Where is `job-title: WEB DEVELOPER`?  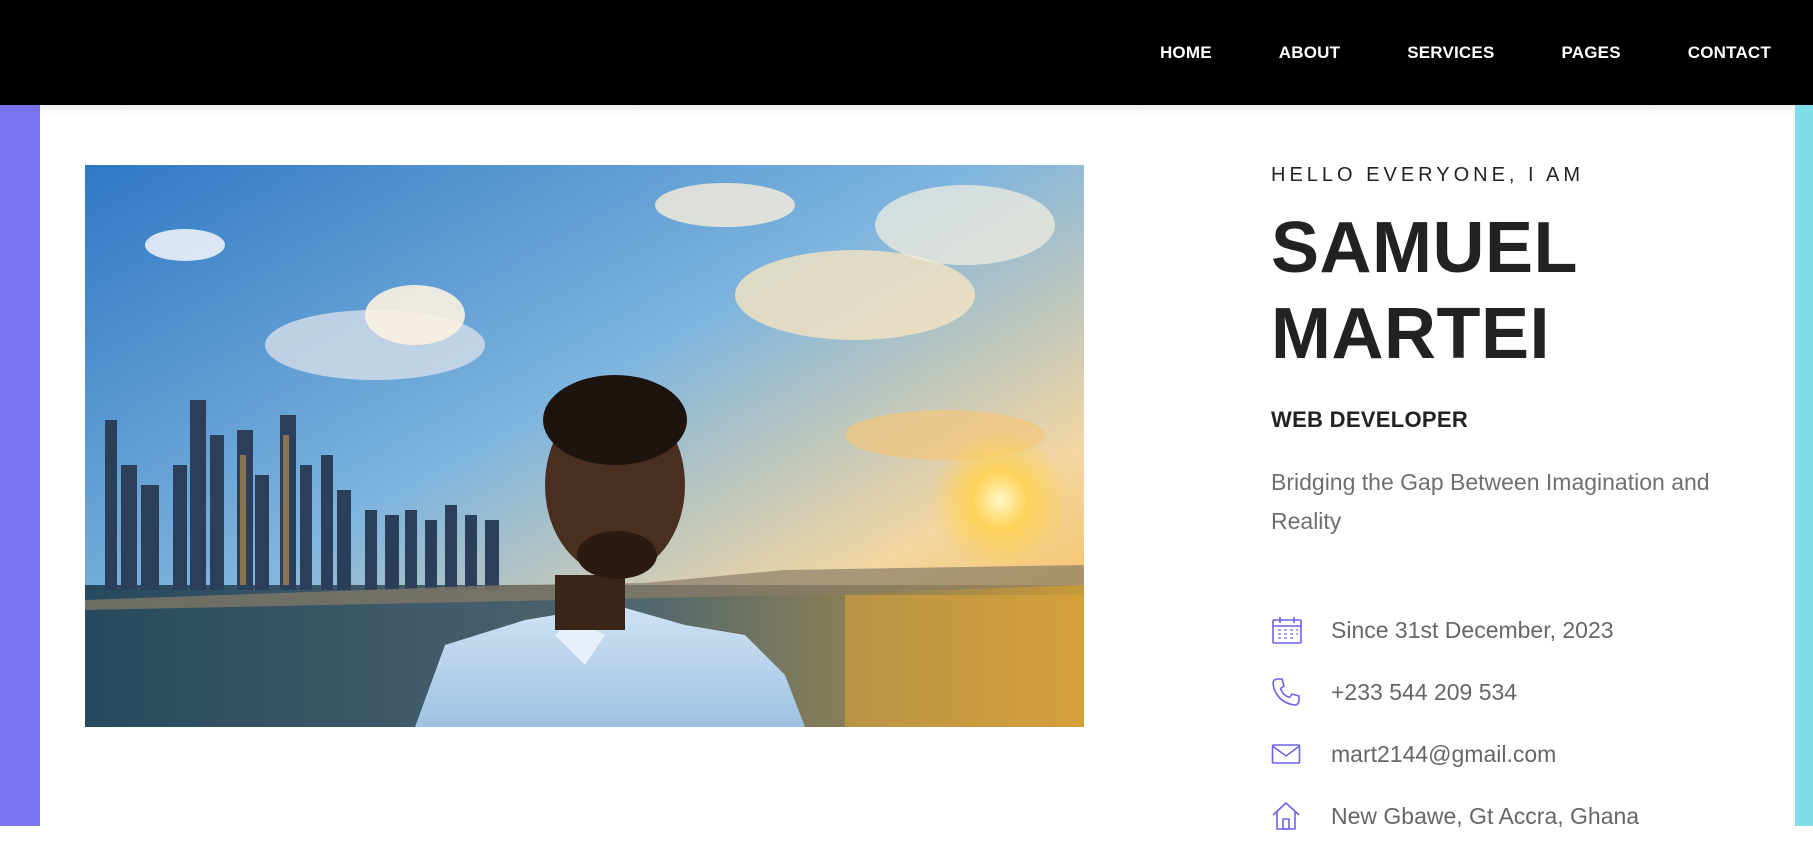
job-title: WEB DEVELOPER is located at coordinates (1370, 419).